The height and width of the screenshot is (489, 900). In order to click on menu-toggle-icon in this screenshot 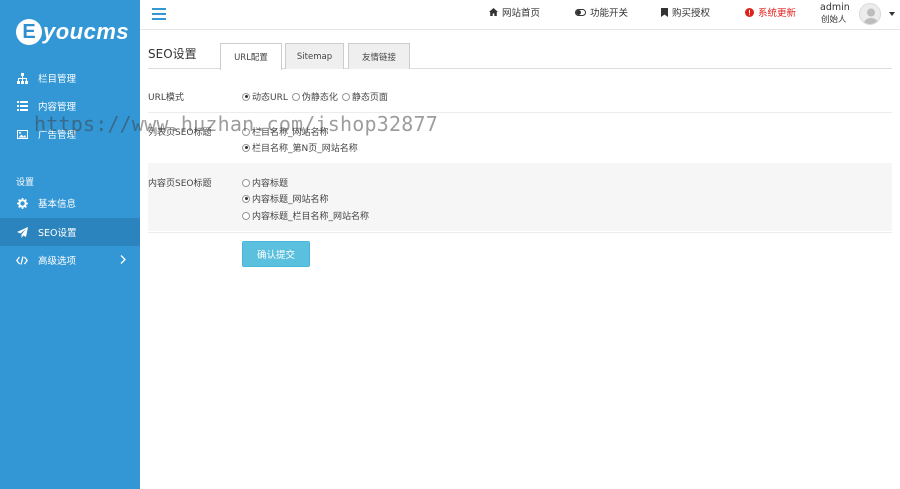, I will do `click(159, 14)`.